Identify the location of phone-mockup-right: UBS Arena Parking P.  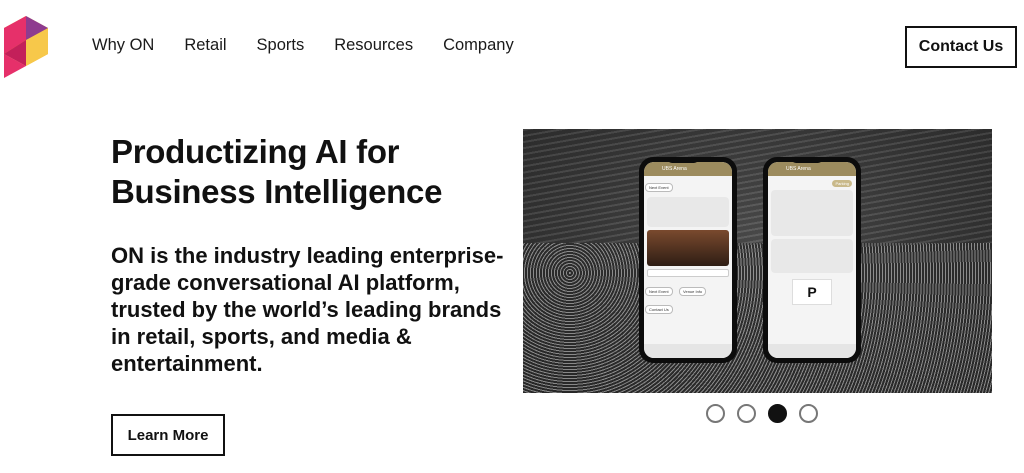
(812, 260).